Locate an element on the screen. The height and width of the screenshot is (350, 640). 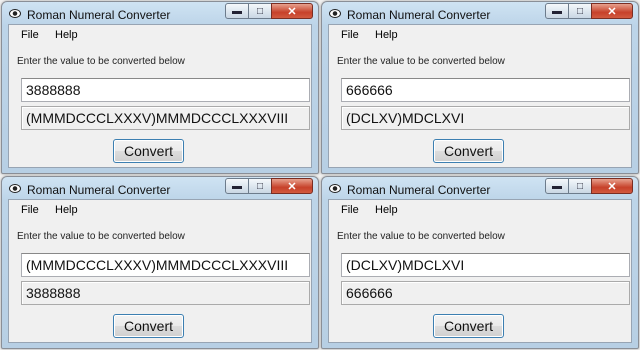
value-input: (DCLXV)MDCLXVI is located at coordinates (485, 265).